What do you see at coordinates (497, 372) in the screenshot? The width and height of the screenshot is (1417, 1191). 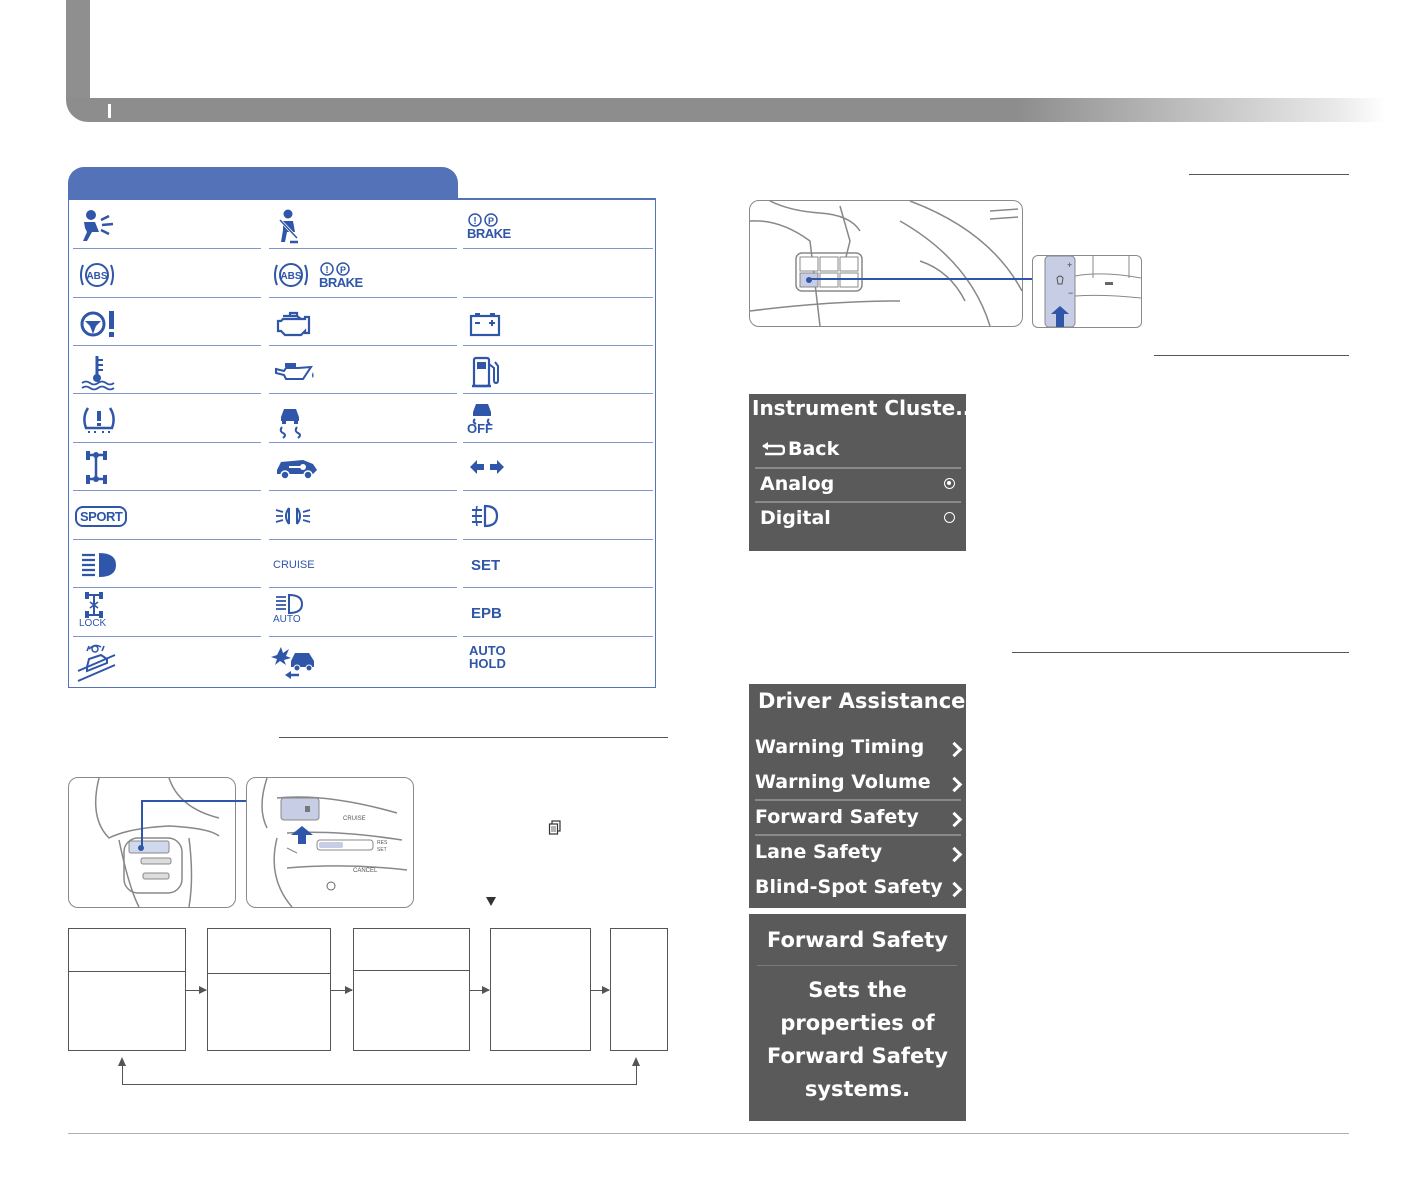 I see `low-fuel-icon` at bounding box center [497, 372].